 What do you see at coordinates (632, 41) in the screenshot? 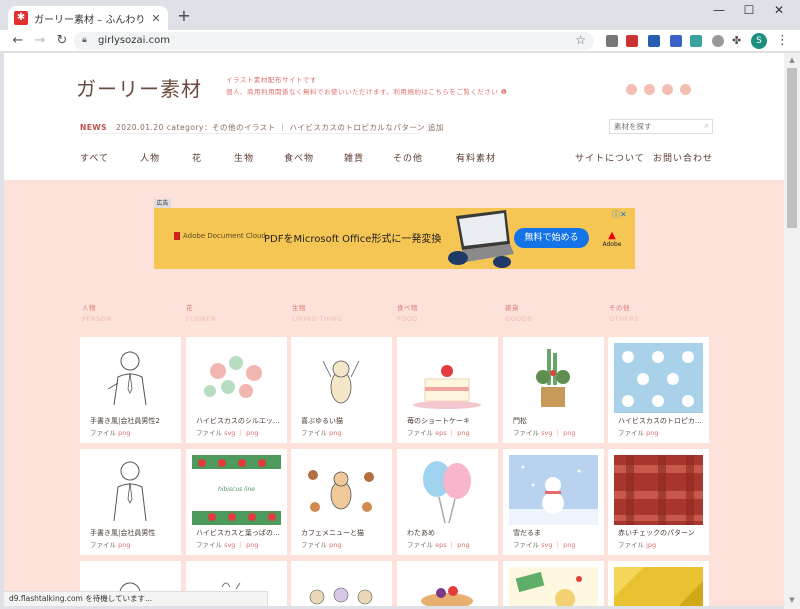
I see `pdf-extension-icon` at bounding box center [632, 41].